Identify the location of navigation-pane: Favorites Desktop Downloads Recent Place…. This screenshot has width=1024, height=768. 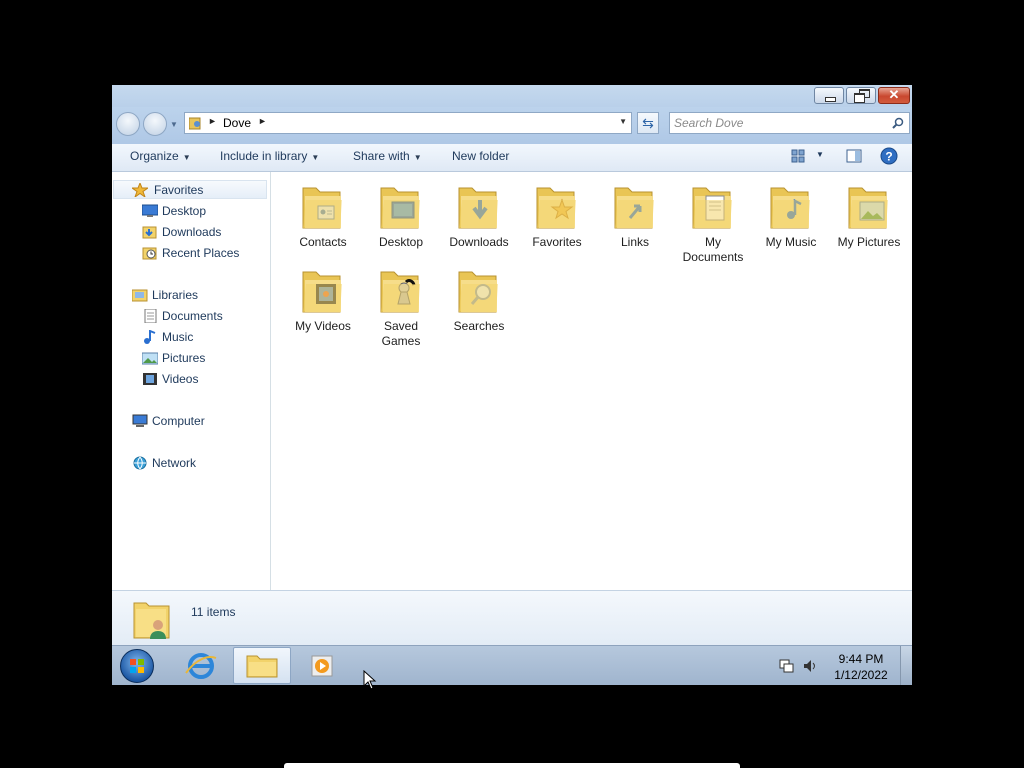
(191, 381).